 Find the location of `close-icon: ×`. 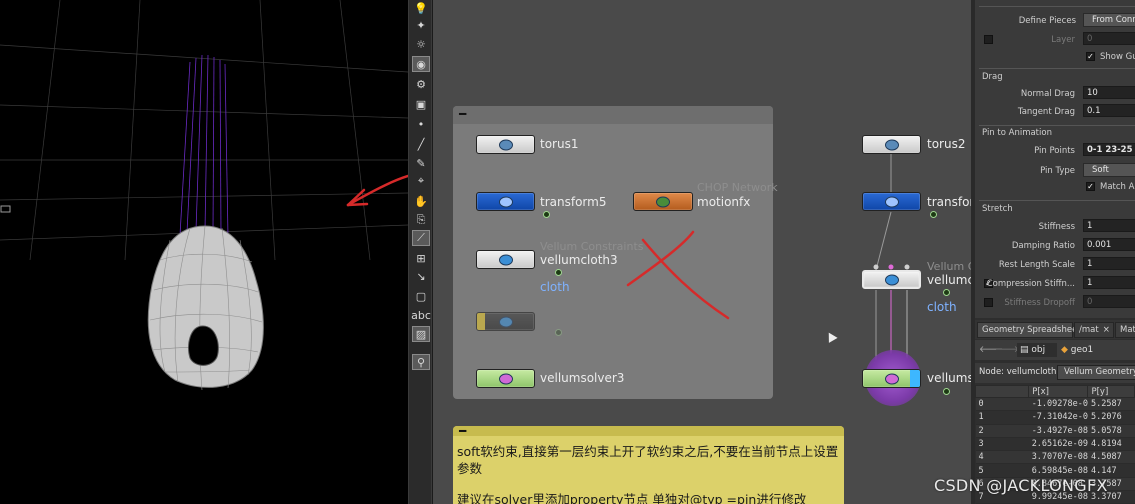

close-icon: × is located at coordinates (1106, 330).